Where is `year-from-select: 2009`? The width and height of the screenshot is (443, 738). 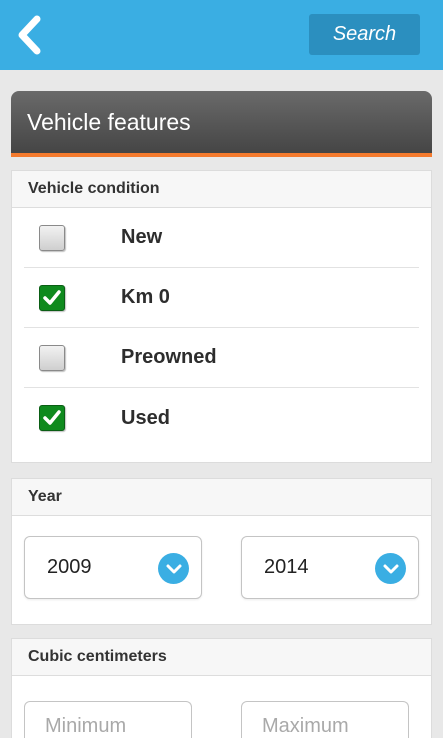 year-from-select: 2009 is located at coordinates (113, 567).